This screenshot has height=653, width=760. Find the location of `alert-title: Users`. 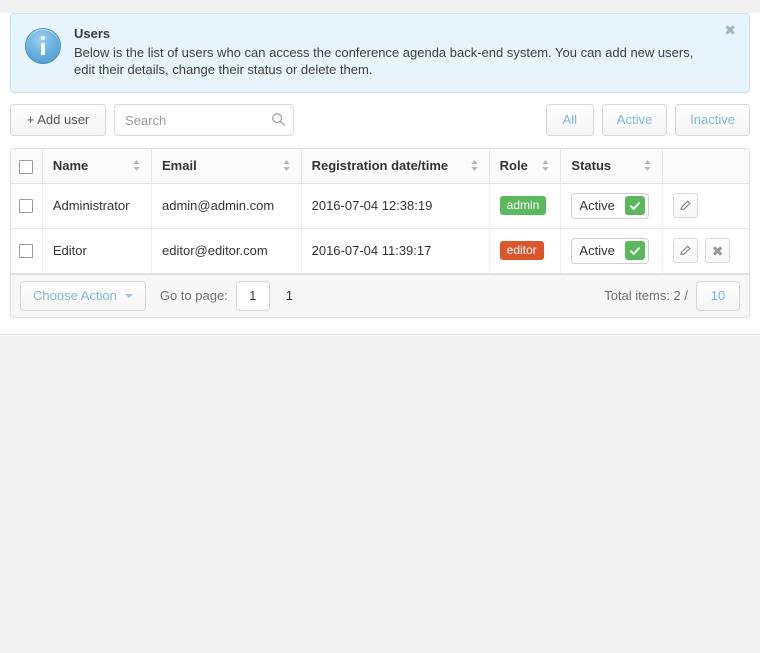

alert-title: Users is located at coordinates (92, 33).